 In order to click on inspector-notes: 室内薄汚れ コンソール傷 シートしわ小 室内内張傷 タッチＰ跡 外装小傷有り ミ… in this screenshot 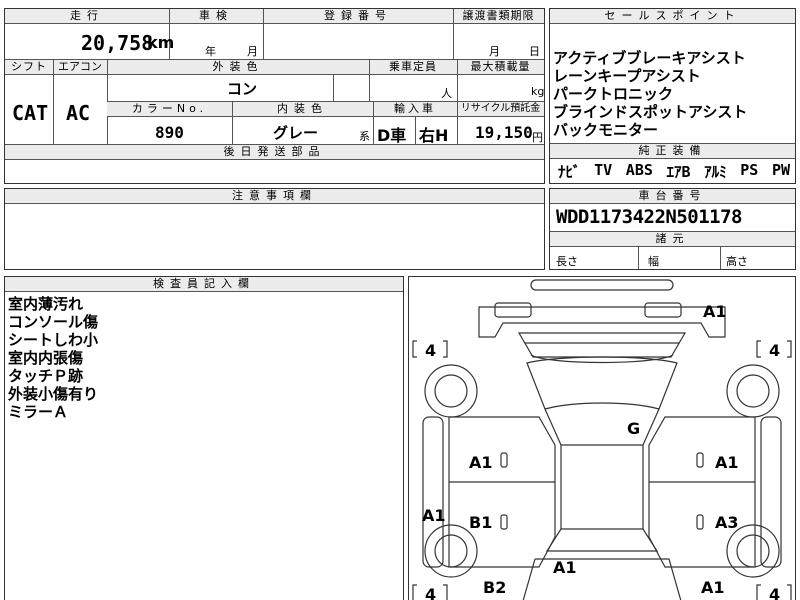, I will do `click(53, 358)`.